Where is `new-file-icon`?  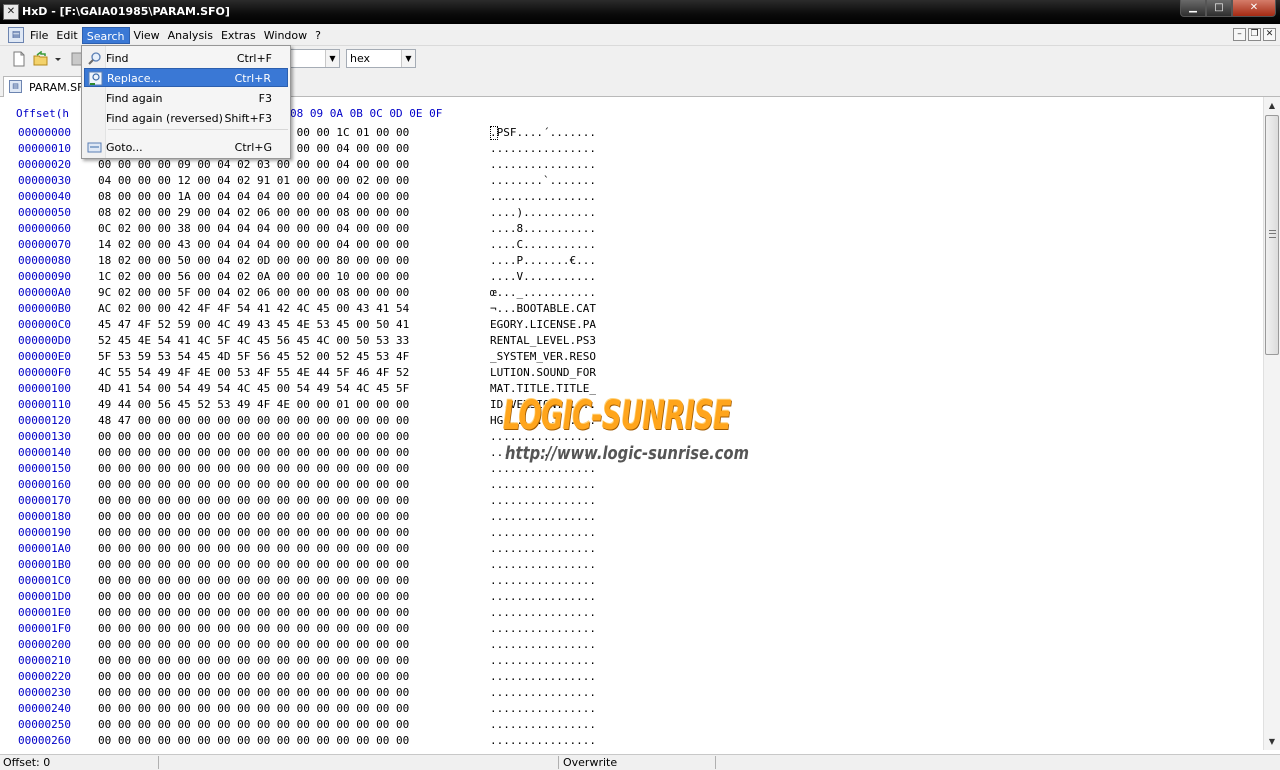 new-file-icon is located at coordinates (19, 59).